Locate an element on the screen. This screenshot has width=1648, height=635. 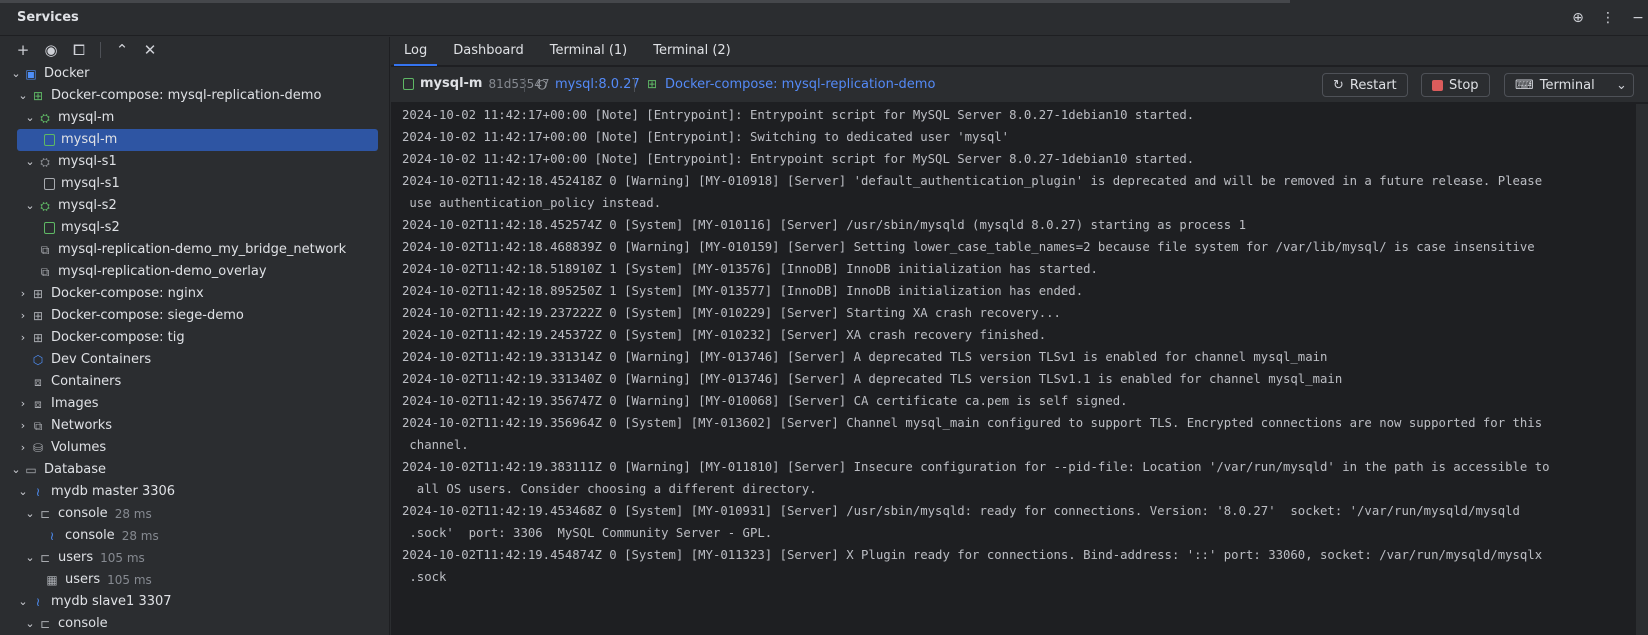
folder-icon: ▭ is located at coordinates (31, 470).